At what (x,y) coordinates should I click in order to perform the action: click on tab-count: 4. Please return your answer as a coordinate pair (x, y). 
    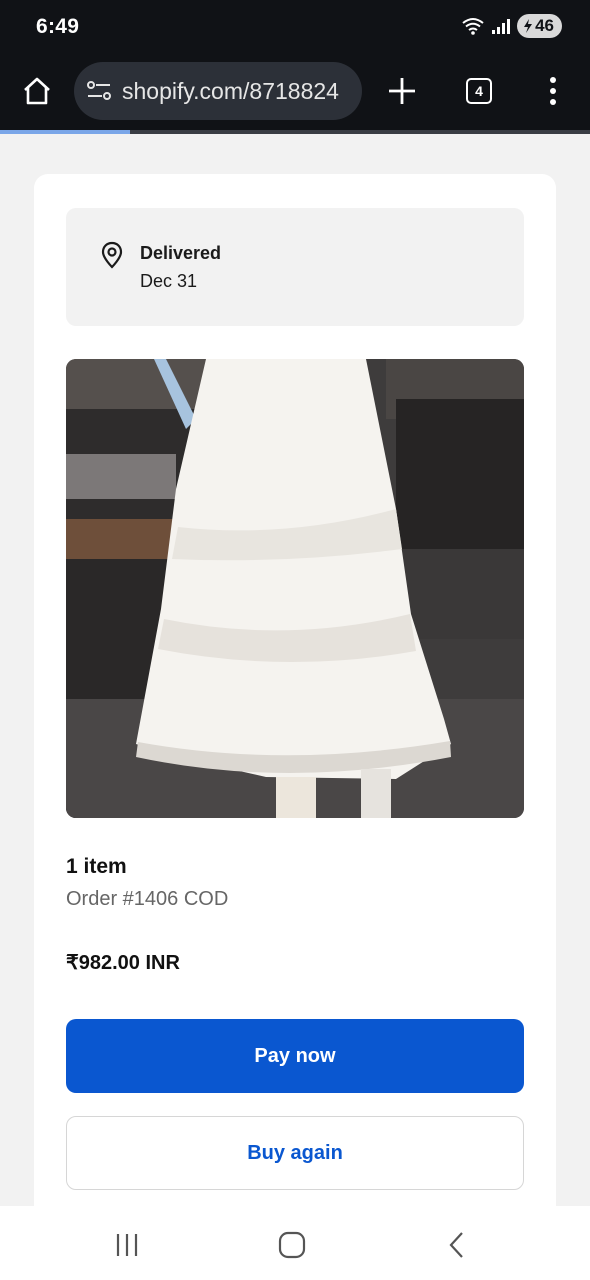
    Looking at the image, I should click on (479, 91).